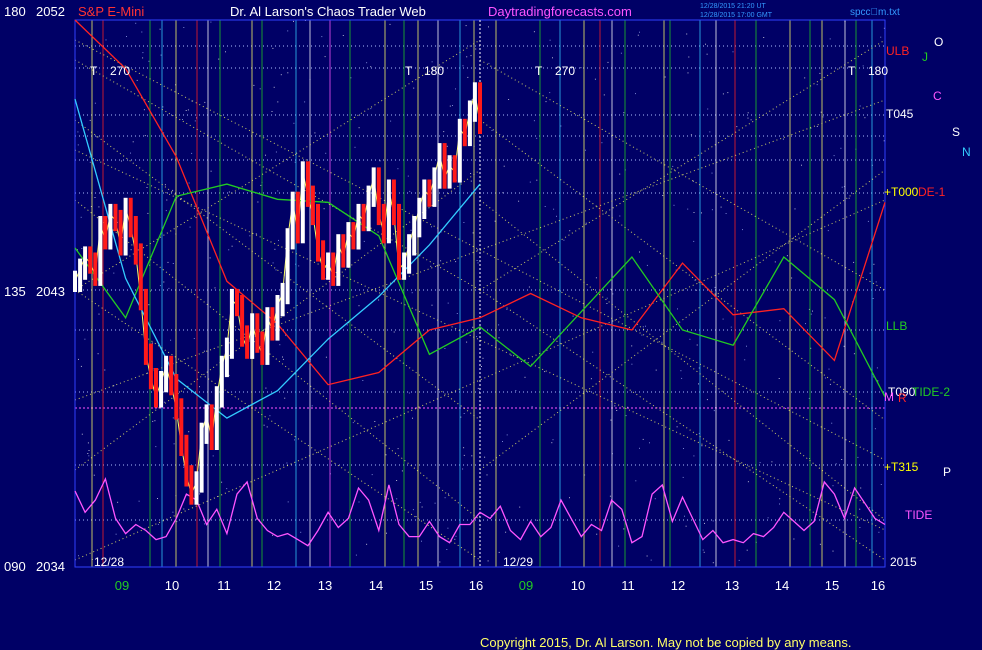 The height and width of the screenshot is (650, 982). I want to click on hour-tick: 15, so click(426, 585).